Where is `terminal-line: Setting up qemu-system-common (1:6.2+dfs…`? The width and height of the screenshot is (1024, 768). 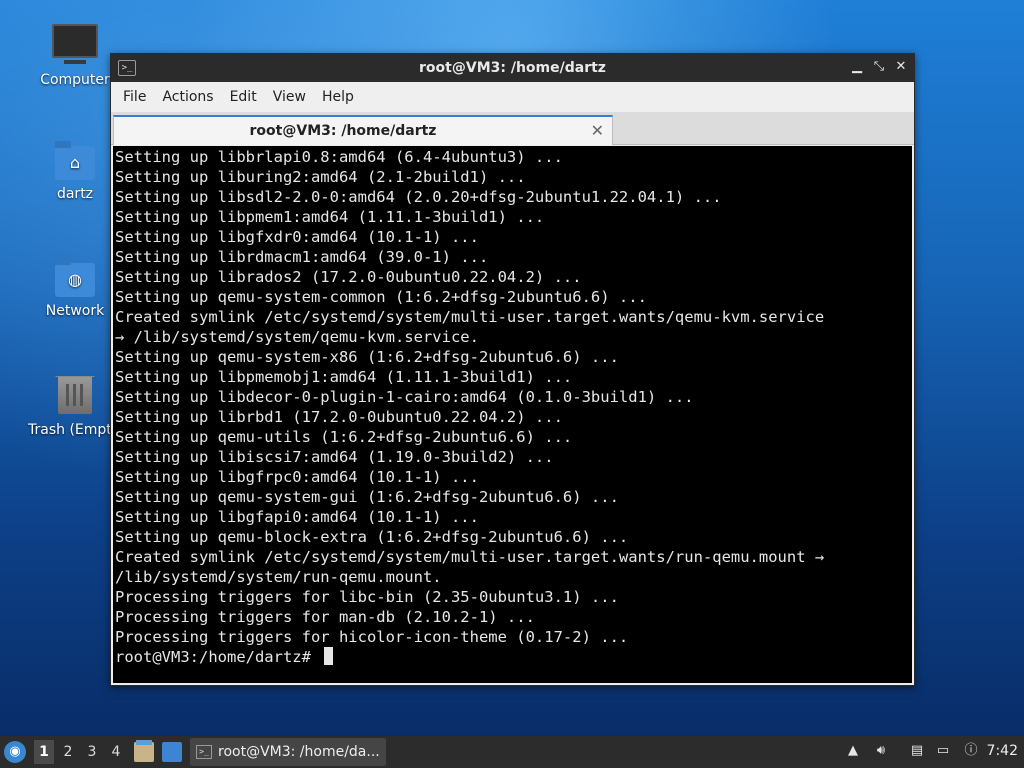 terminal-line: Setting up qemu-system-common (1:6.2+dfs… is located at coordinates (381, 297).